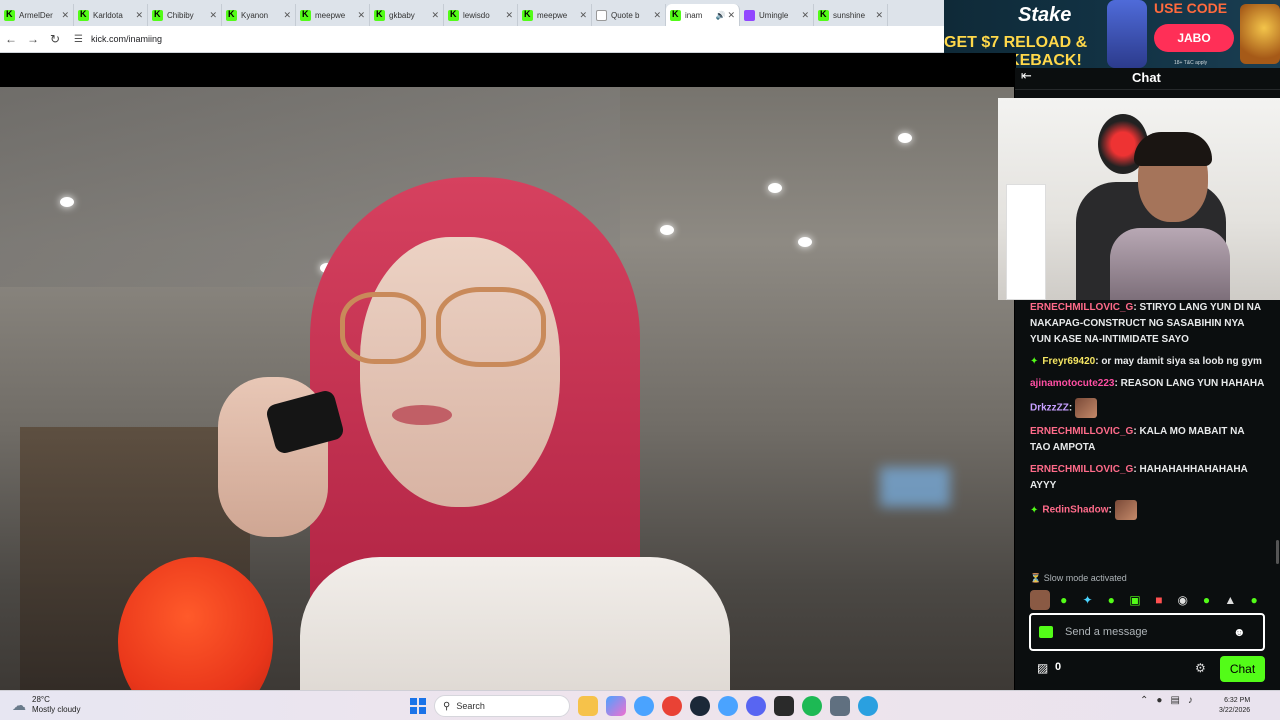 The width and height of the screenshot is (1280, 720). Describe the element at coordinates (1239, 632) in the screenshot. I see `emoji-icon: ☻` at that location.